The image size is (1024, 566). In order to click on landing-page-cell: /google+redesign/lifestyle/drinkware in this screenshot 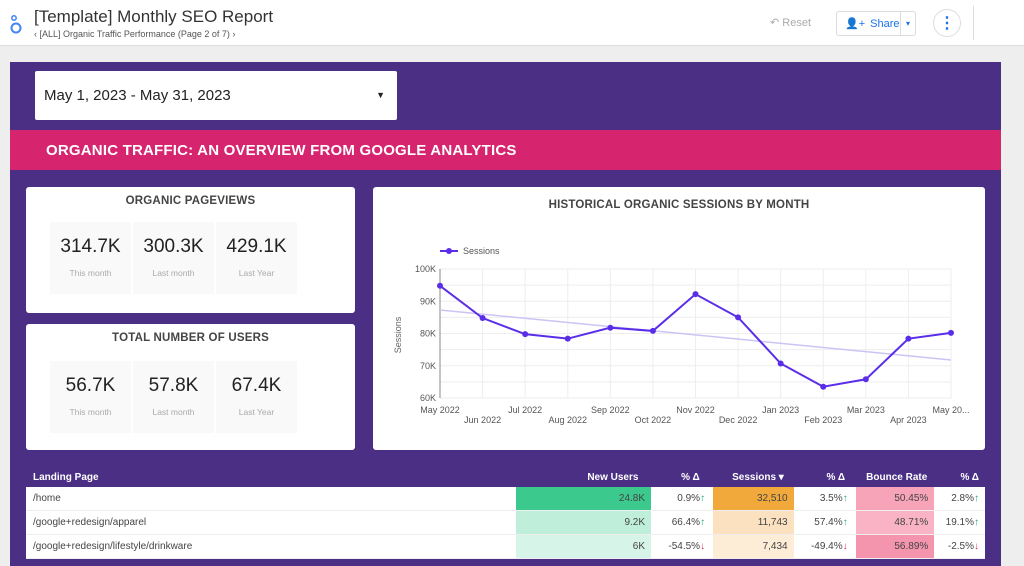, I will do `click(113, 546)`.